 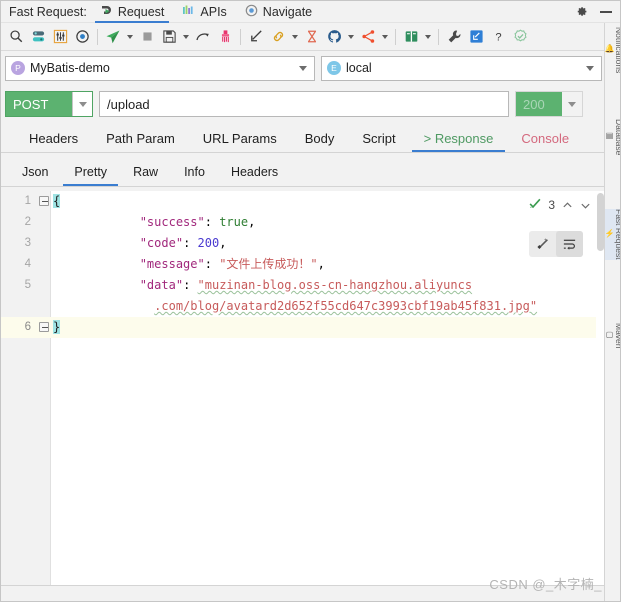 I want to click on right-tab-notifications: 🔔 Notifications, so click(x=613, y=50).